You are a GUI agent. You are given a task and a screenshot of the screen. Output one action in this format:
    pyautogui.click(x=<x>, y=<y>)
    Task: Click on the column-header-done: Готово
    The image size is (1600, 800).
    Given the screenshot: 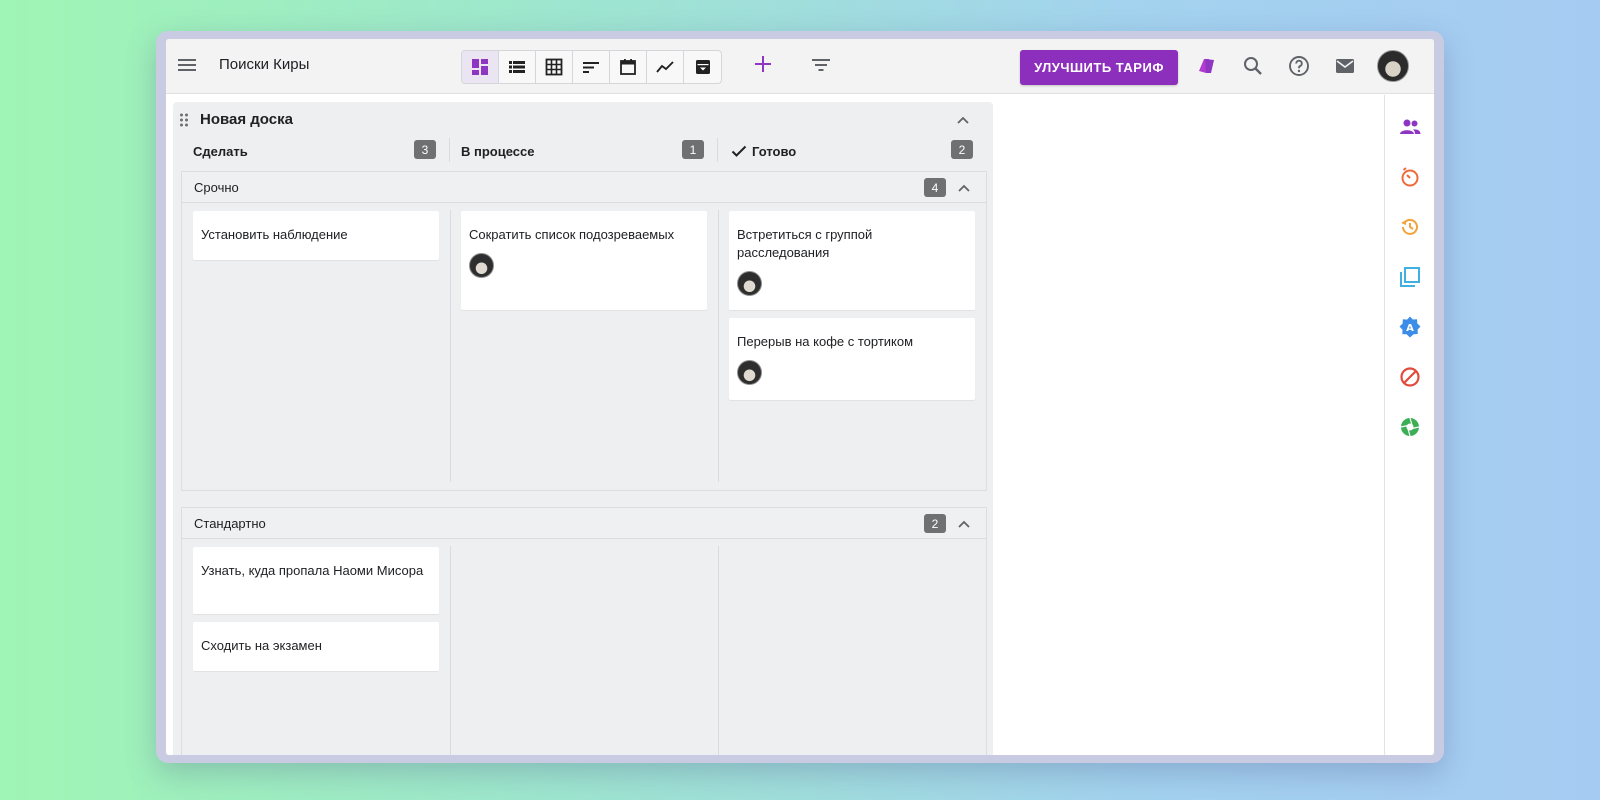 What is the action you would take?
    pyautogui.click(x=763, y=151)
    